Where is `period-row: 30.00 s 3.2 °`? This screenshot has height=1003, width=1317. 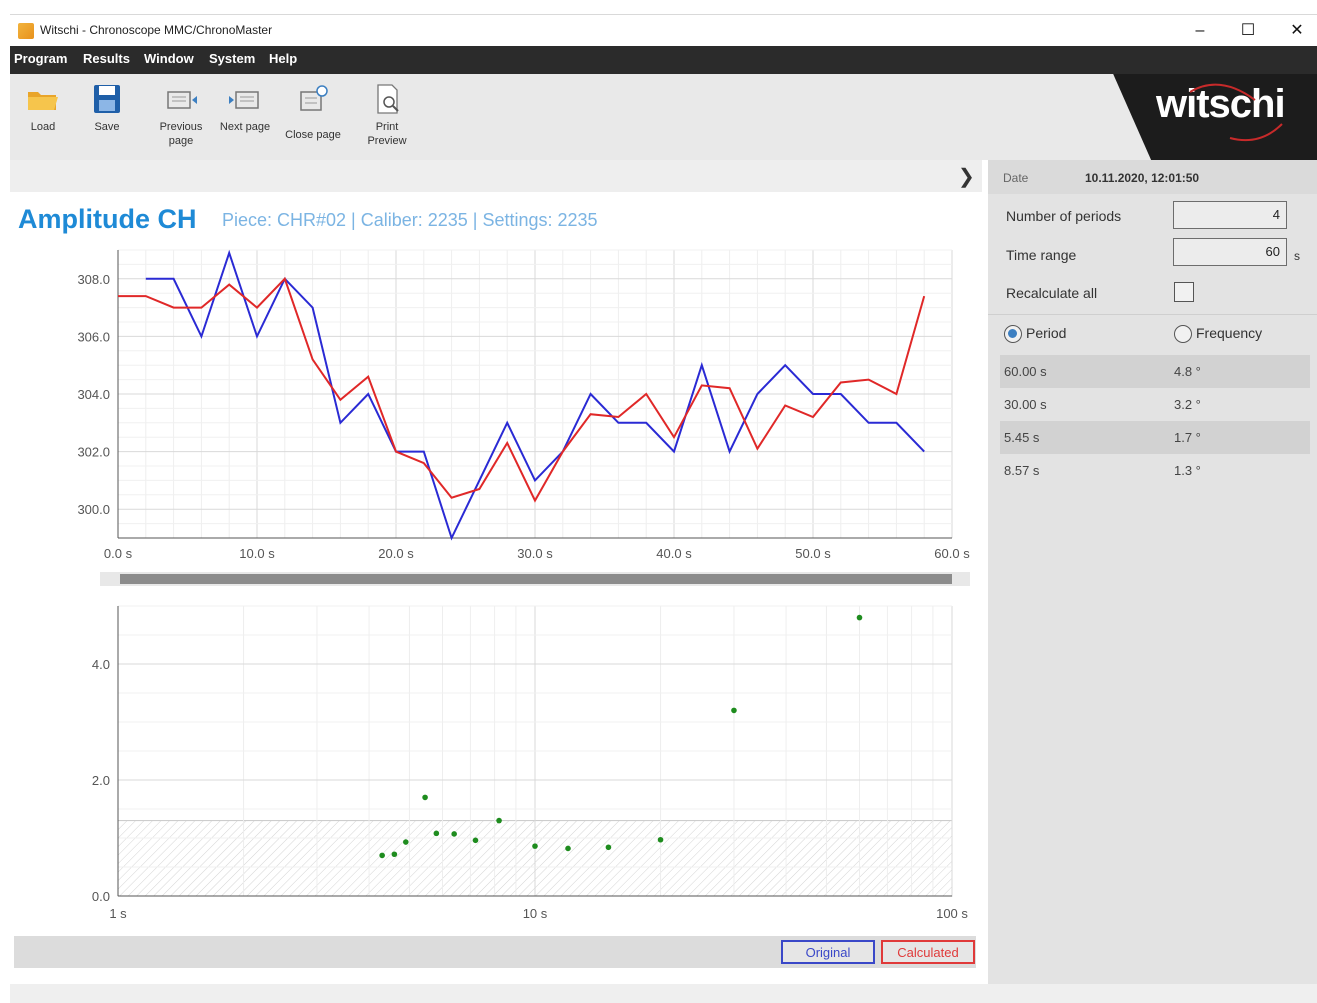
period-row: 30.00 s 3.2 ° is located at coordinates (1155, 404).